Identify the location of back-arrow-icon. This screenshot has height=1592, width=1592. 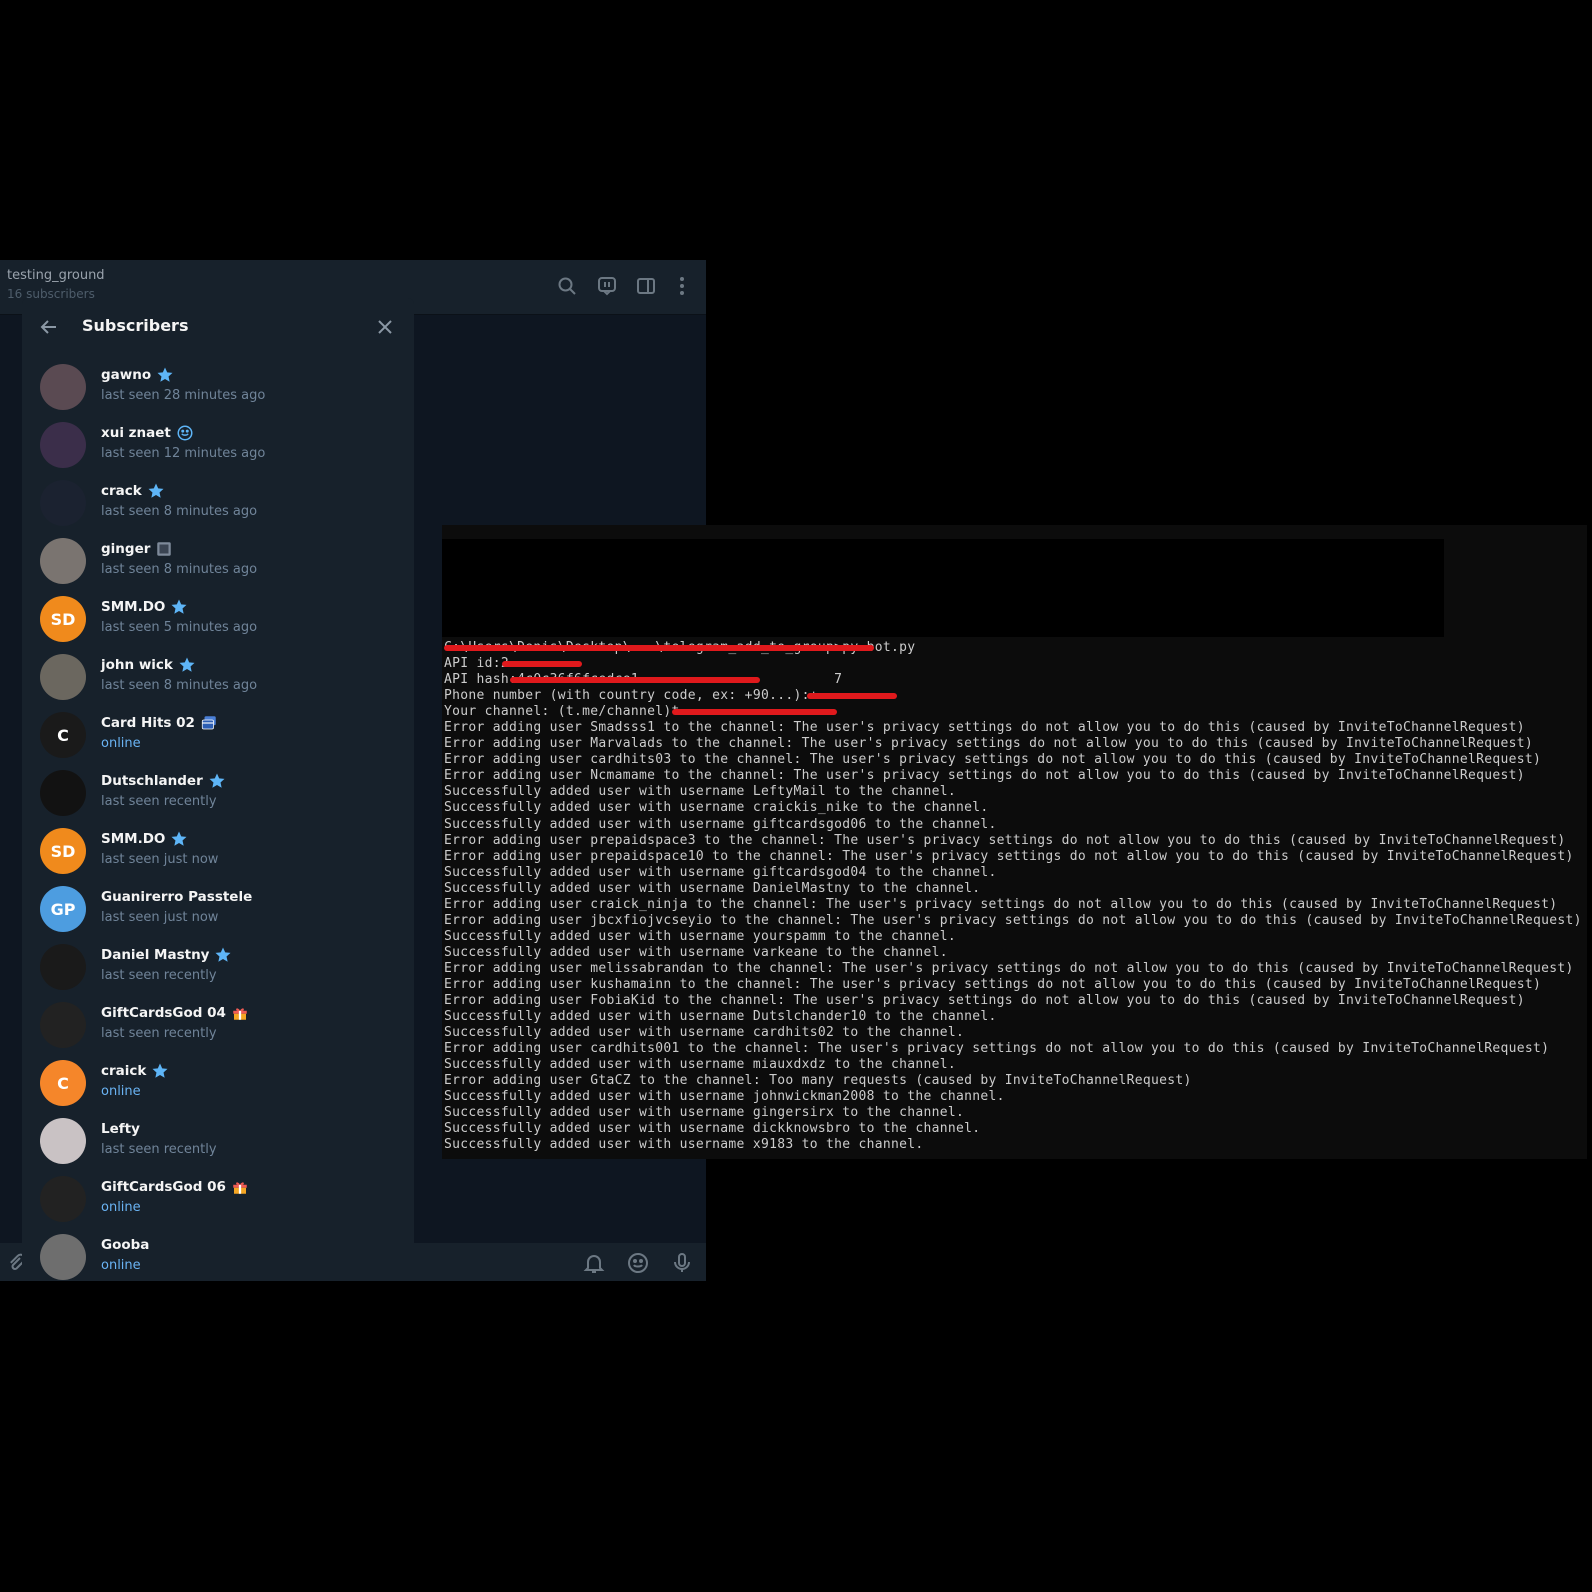
(49, 327).